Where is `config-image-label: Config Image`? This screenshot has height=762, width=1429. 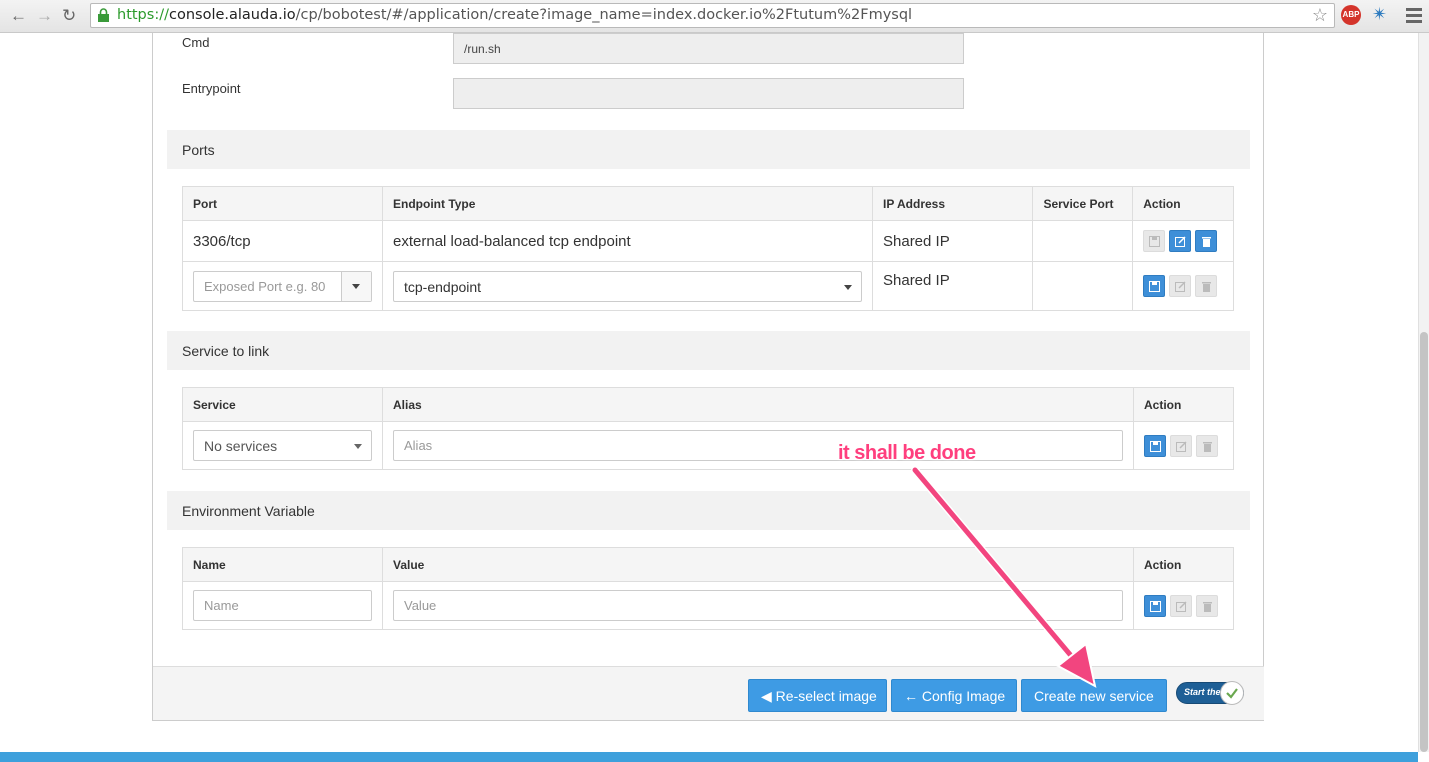
config-image-label: Config Image is located at coordinates (963, 696).